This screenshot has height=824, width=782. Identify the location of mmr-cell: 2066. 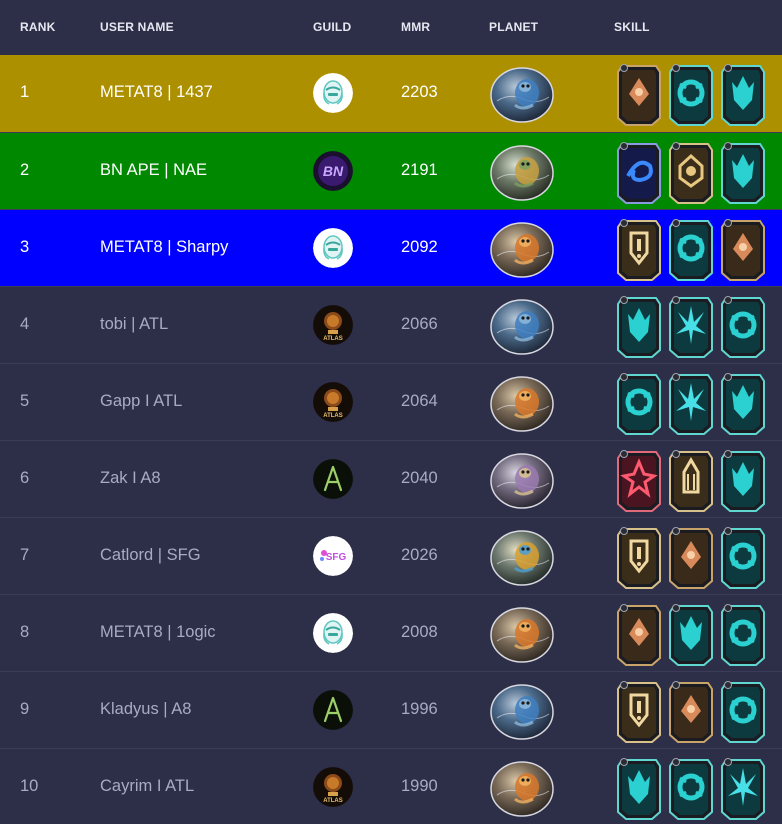
(419, 324).